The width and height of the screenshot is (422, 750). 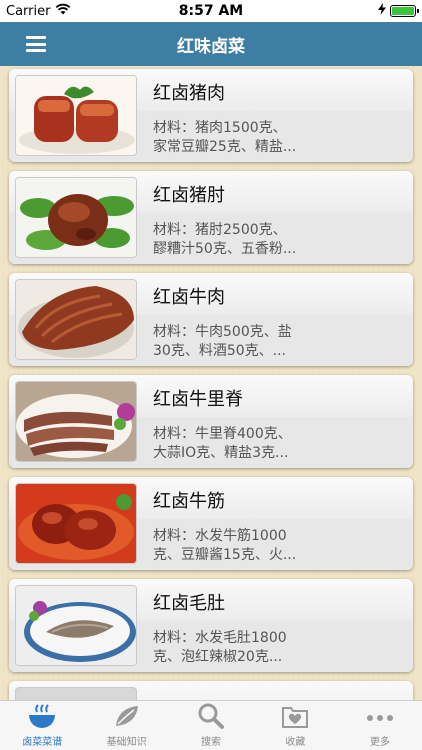 I want to click on recipe-title: 红卤毛肚, so click(x=189, y=603).